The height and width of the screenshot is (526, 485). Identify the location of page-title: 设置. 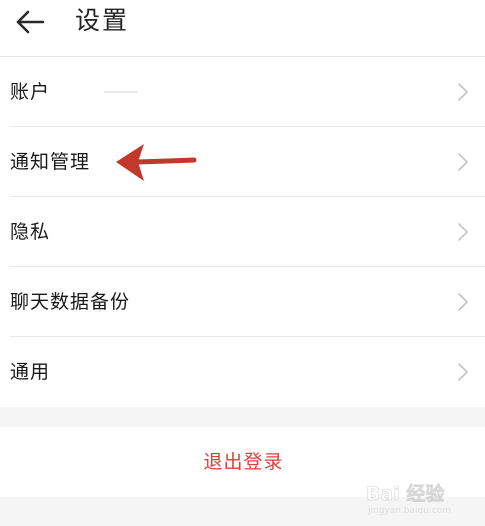
(102, 20).